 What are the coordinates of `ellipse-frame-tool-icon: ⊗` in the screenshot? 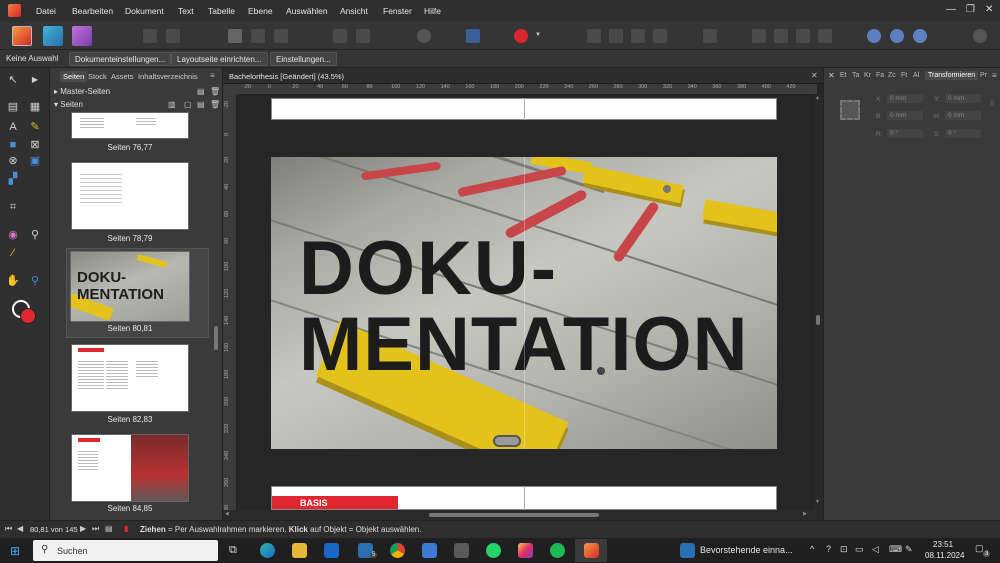 It's located at (13, 161).